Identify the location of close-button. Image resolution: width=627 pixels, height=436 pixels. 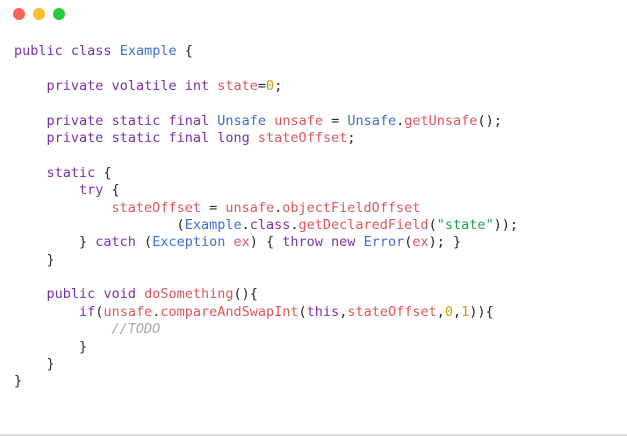
(19, 14).